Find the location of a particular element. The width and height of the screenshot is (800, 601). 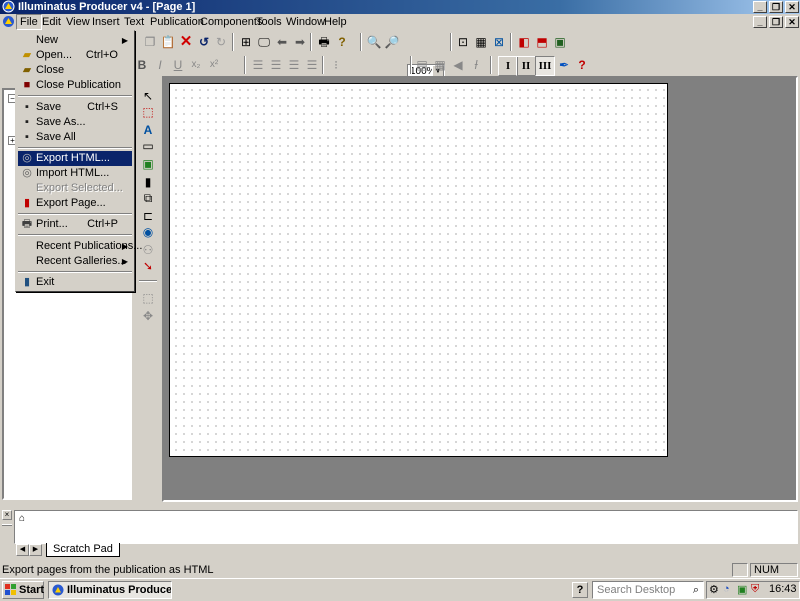

tray-shield-icon: ⛨ is located at coordinates (755, 589).